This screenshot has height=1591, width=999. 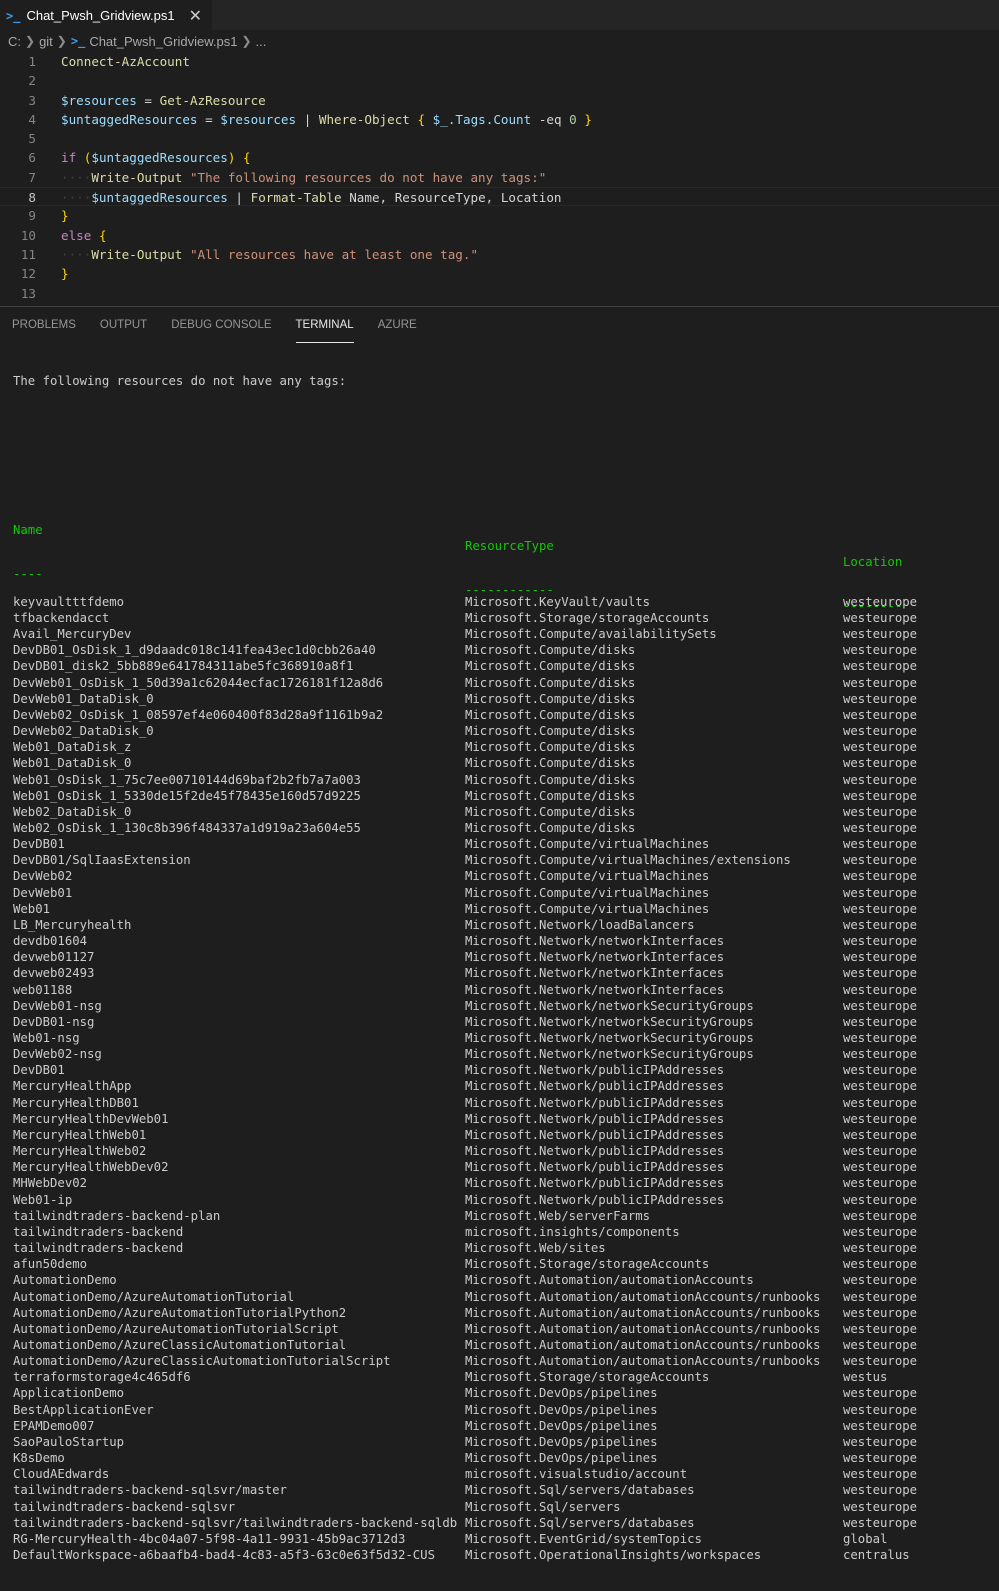 What do you see at coordinates (499, 235) in the screenshot?
I see `code-line: 10 else {` at bounding box center [499, 235].